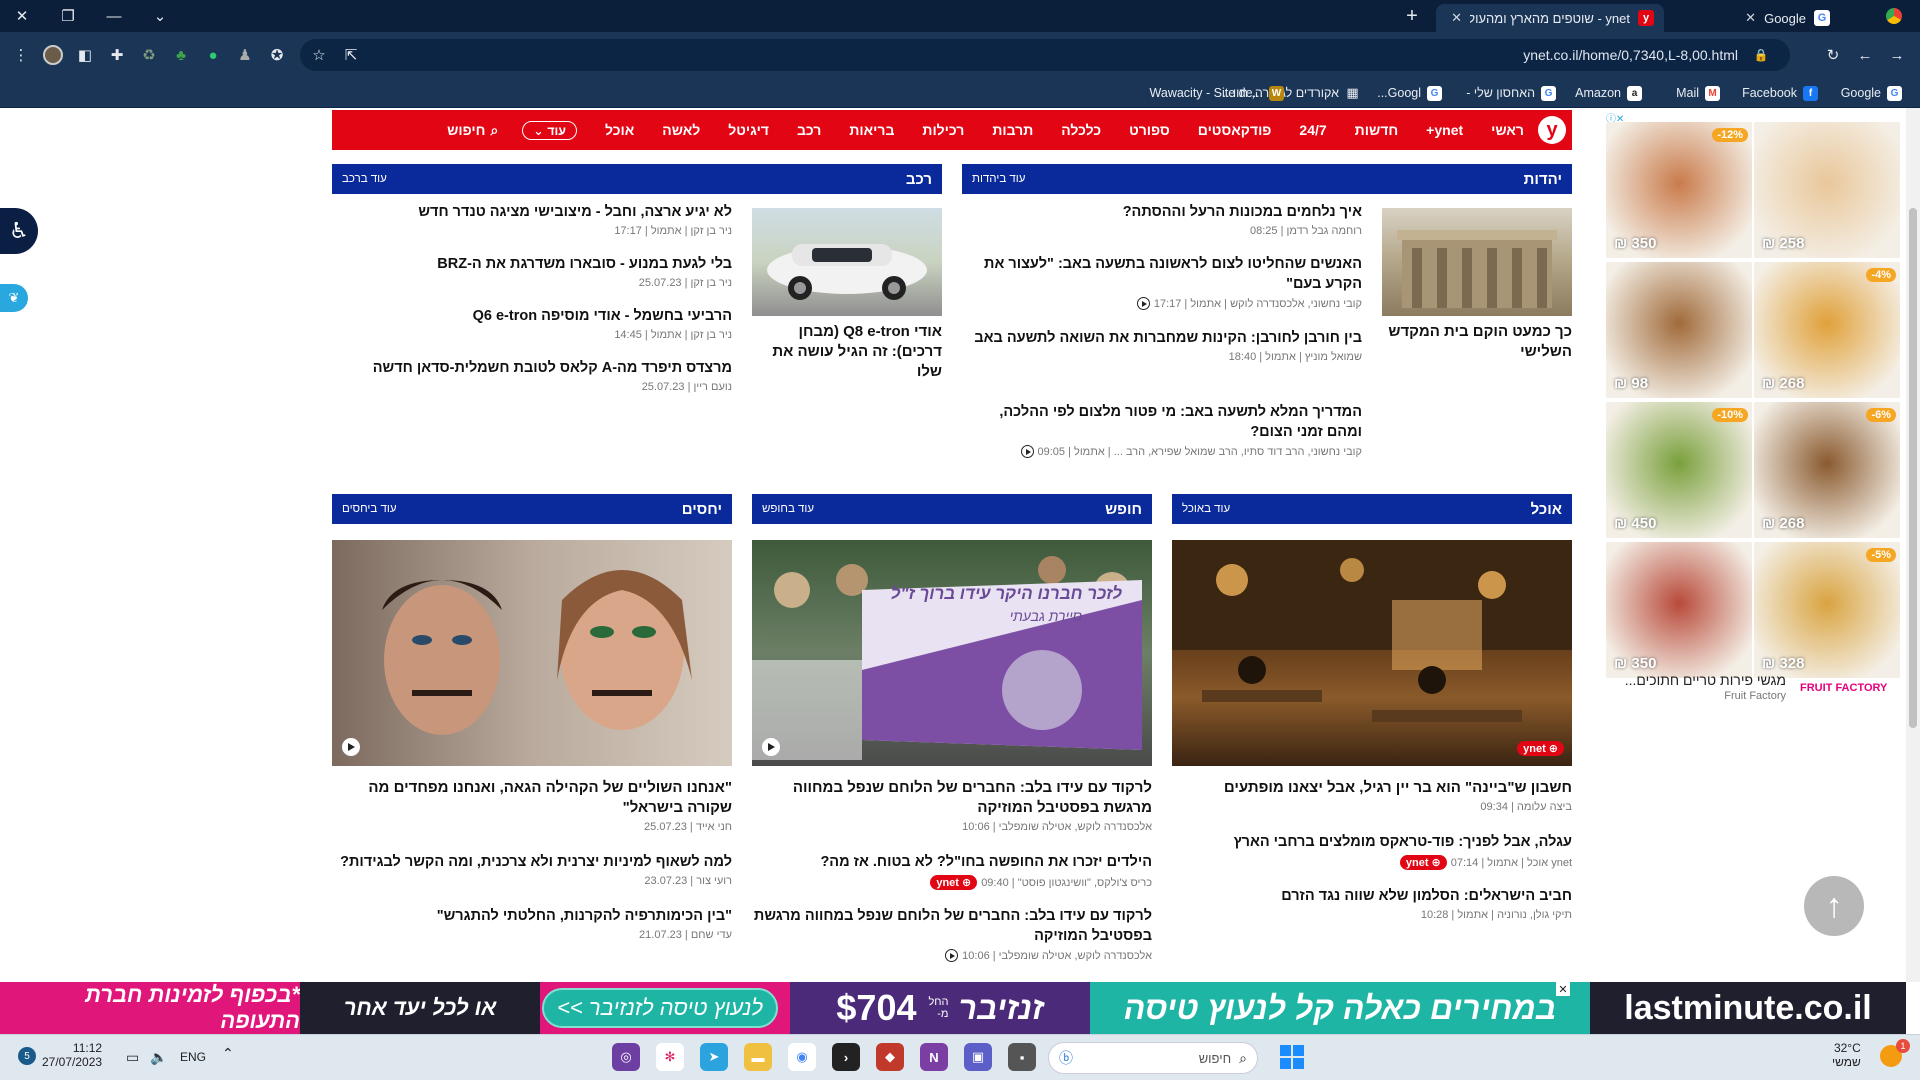  Describe the element at coordinates (472, 130) in the screenshot. I see `nav-search-button: ⌕ חיפוש` at that location.